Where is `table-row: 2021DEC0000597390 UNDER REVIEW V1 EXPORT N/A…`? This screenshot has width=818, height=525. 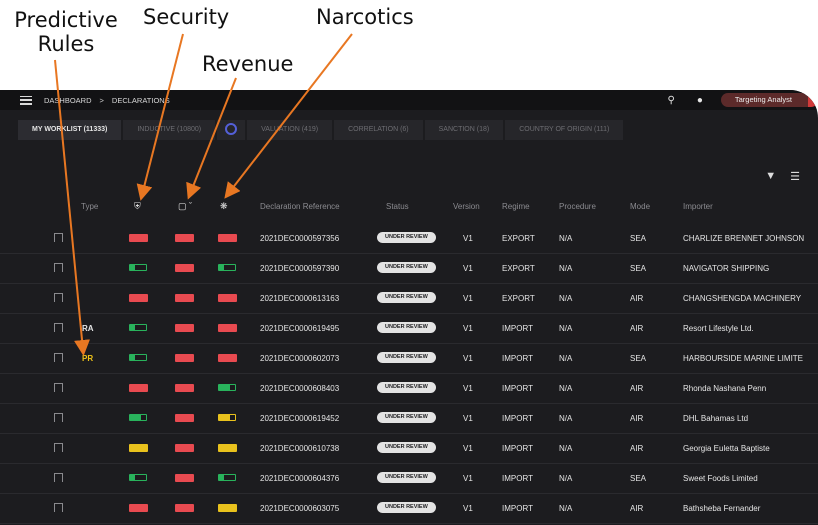 table-row: 2021DEC0000597390 UNDER REVIEW V1 EXPORT N/A… is located at coordinates (409, 269).